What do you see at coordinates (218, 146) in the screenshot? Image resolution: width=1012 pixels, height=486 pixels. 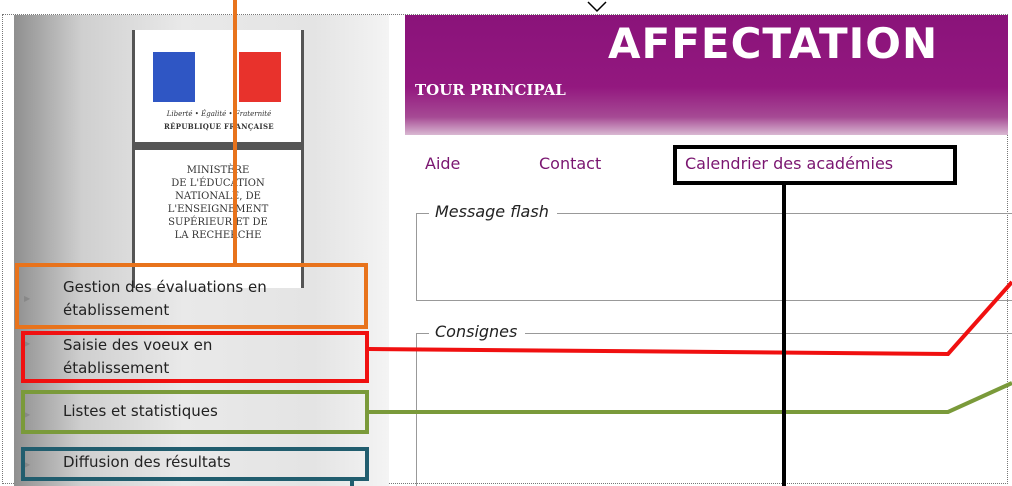 I see `logo-divider` at bounding box center [218, 146].